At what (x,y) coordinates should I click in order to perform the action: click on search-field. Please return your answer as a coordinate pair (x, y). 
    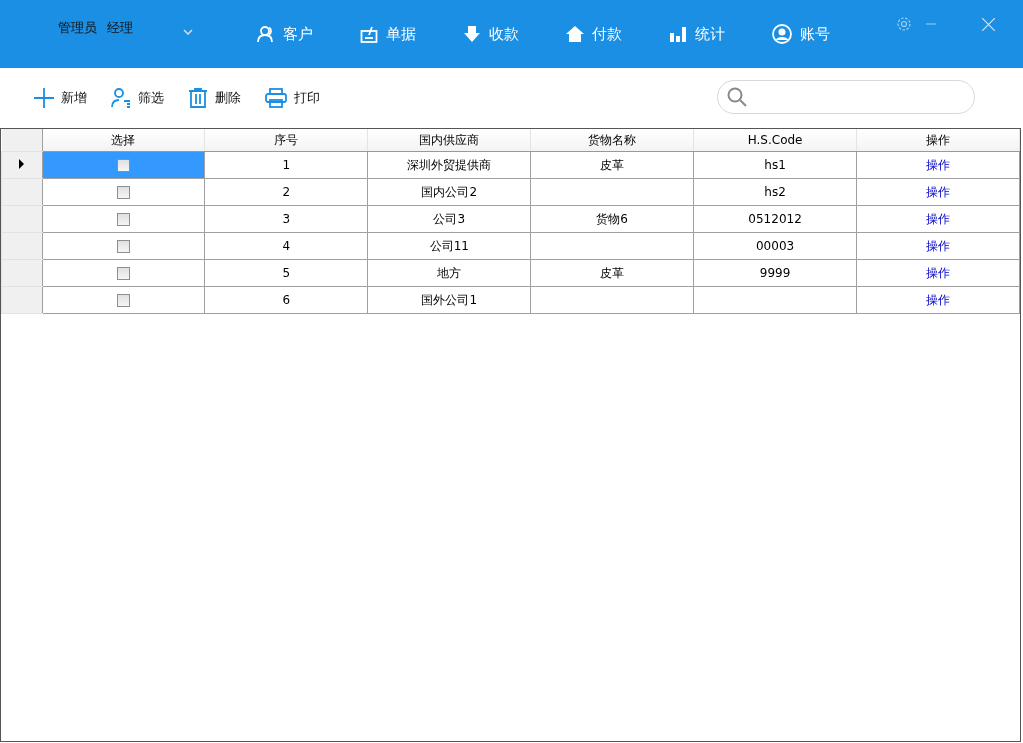
    Looking at the image, I should click on (846, 97).